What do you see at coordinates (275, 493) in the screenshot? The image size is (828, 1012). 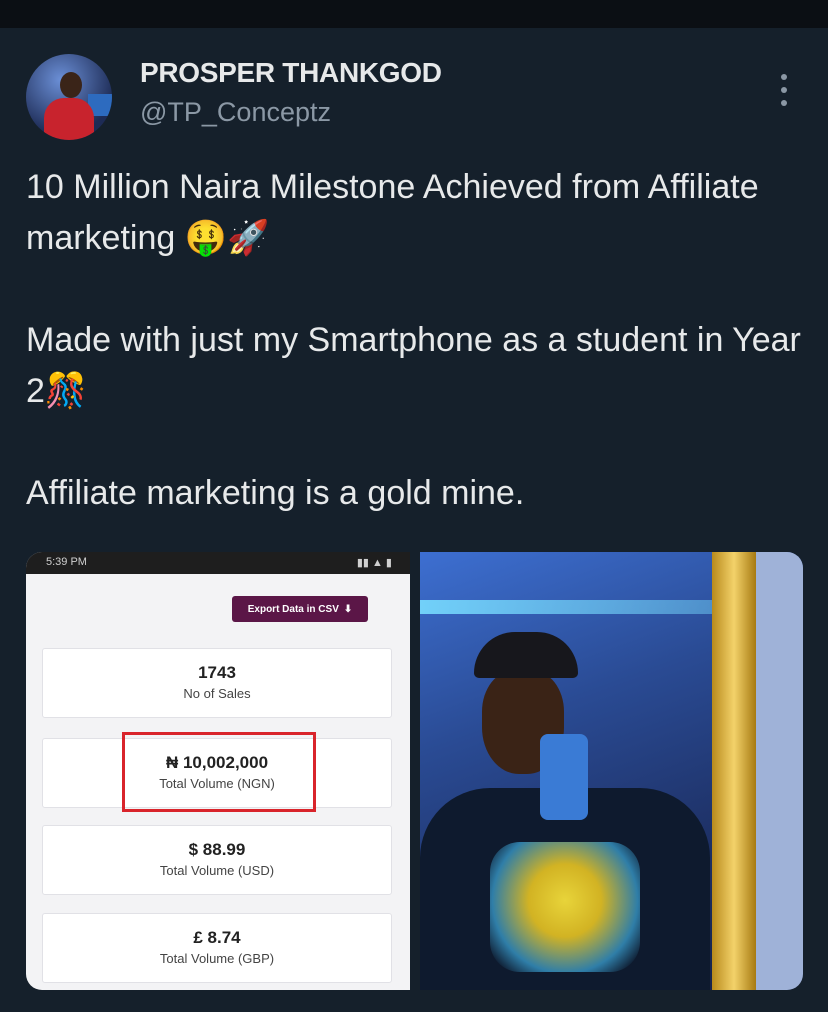 I see `tweet-line-3: Affiliate marketing is a gold mine.` at bounding box center [275, 493].